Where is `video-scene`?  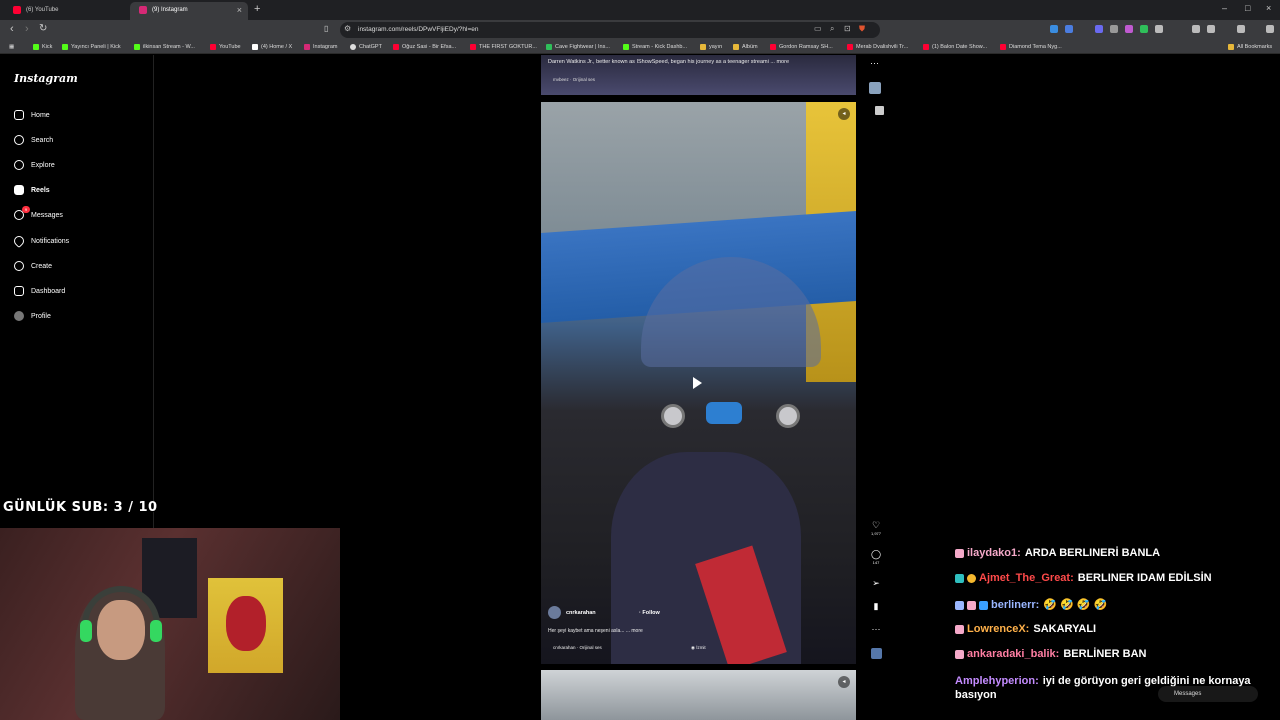
video-scene is located at coordinates (724, 413).